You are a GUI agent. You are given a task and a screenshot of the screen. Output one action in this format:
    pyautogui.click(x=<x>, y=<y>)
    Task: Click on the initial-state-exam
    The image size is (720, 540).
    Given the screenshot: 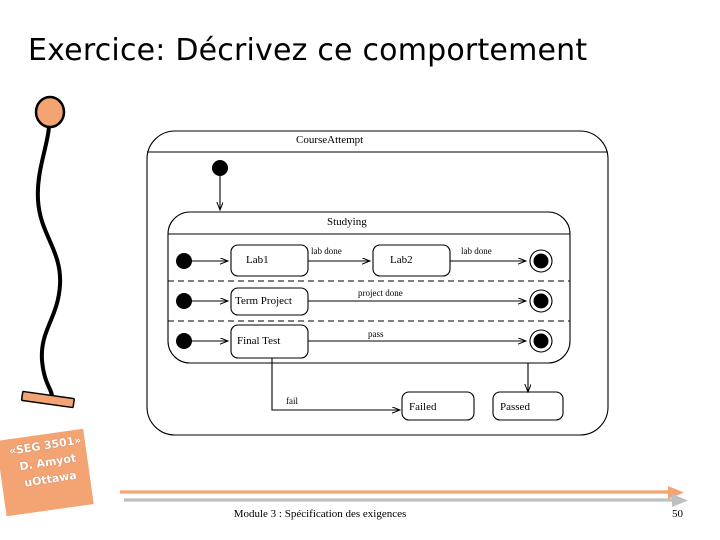 What is the action you would take?
    pyautogui.click(x=184, y=341)
    